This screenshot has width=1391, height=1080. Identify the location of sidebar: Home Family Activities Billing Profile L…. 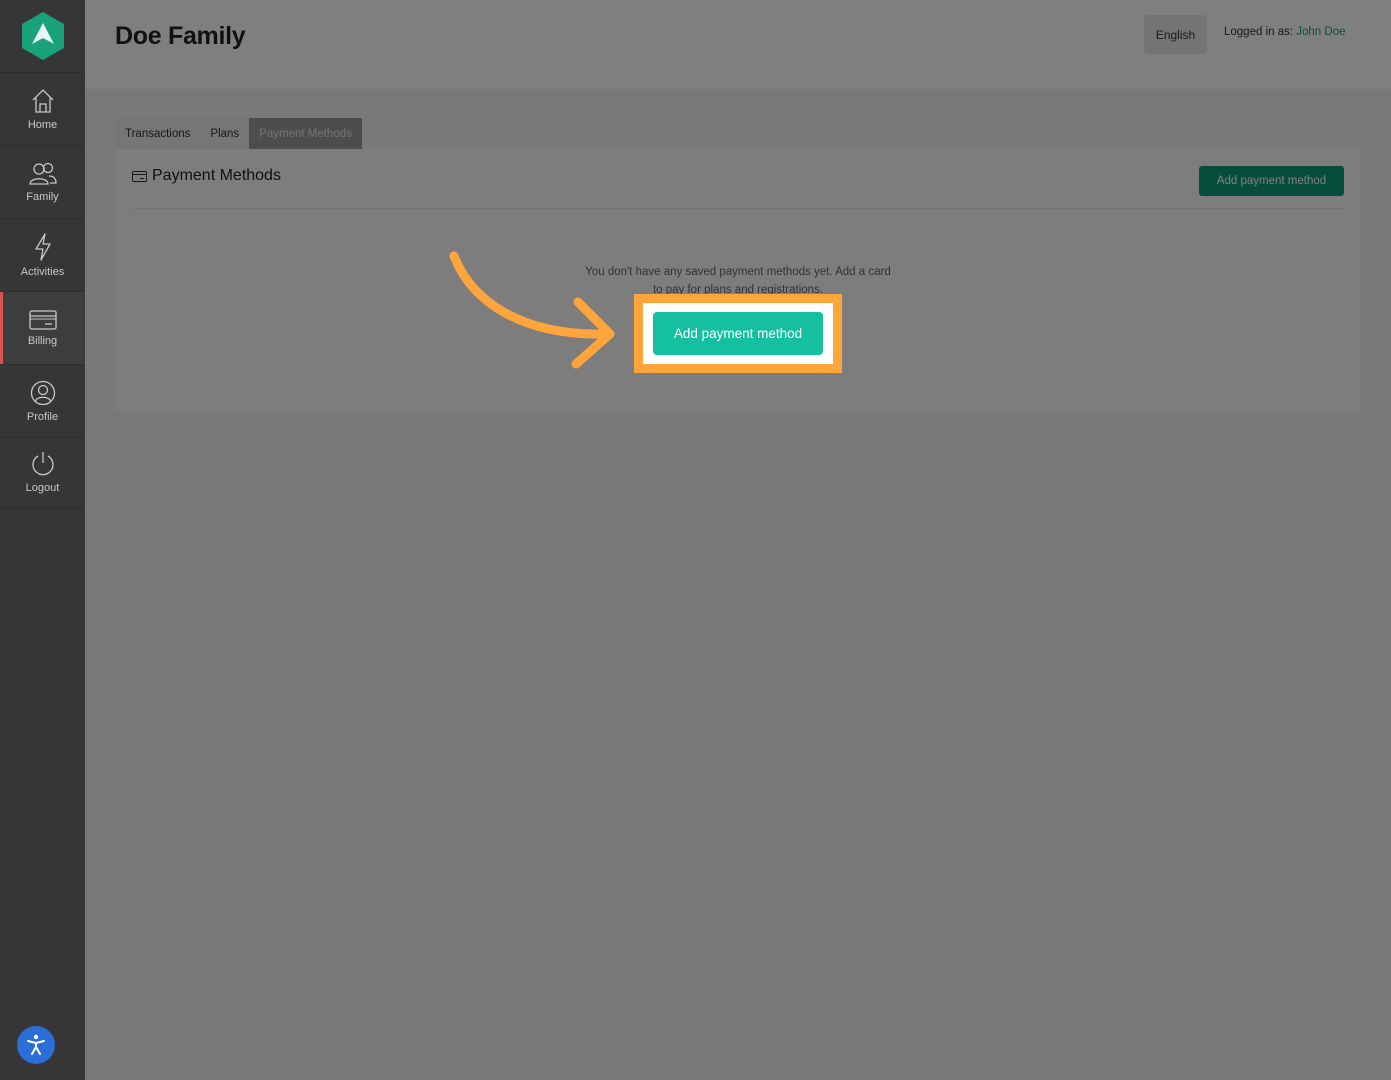
(42, 540).